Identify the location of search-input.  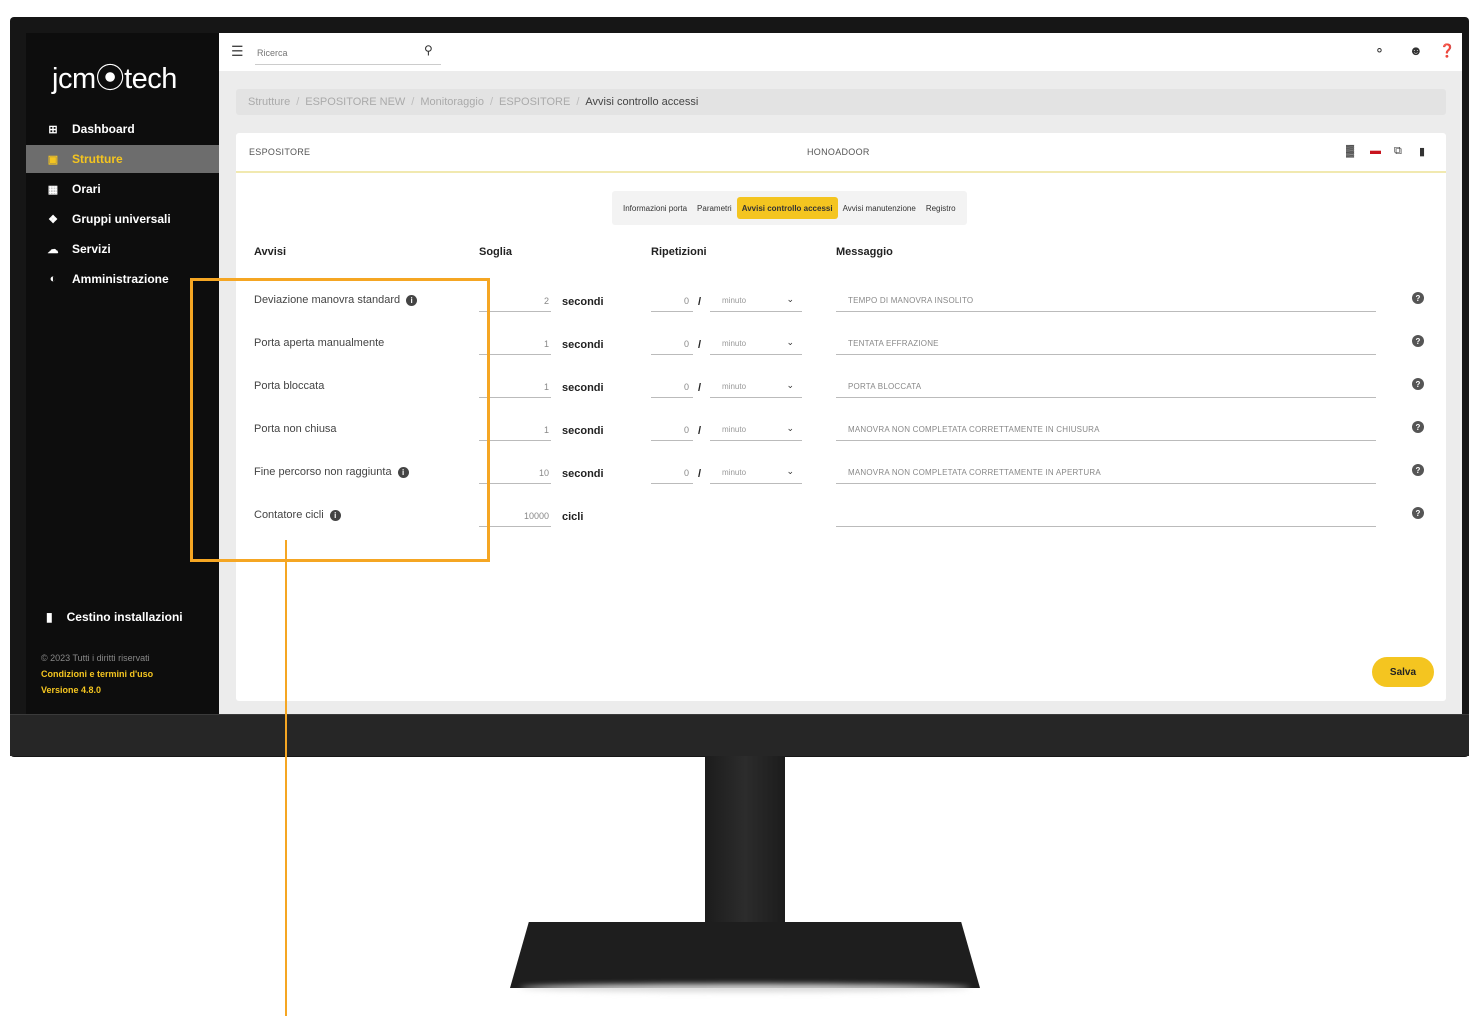
(348, 53).